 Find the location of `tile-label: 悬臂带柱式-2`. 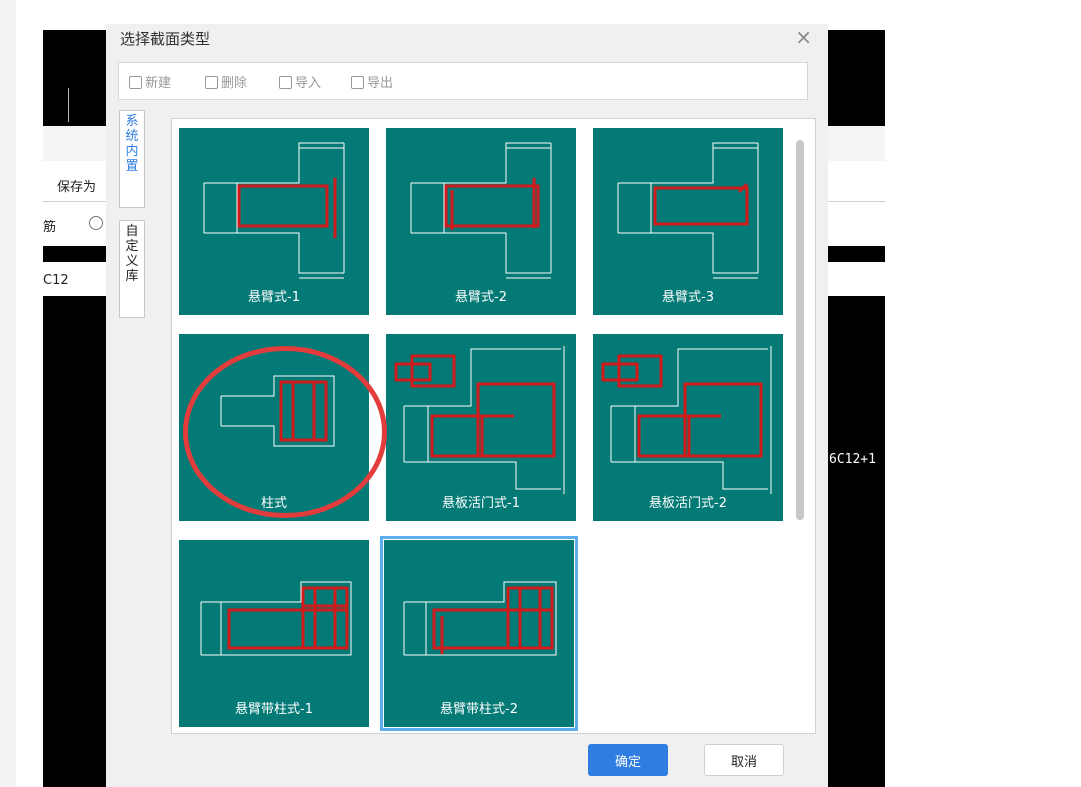

tile-label: 悬臂带柱式-2 is located at coordinates (479, 709).